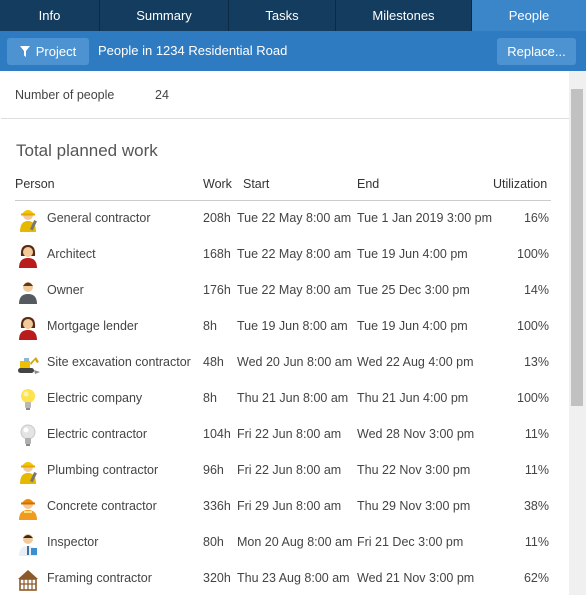 Image resolution: width=586 pixels, height=595 pixels. Describe the element at coordinates (416, 578) in the screenshot. I see `end-date: Wed 21 Nov 3:00 pm` at that location.